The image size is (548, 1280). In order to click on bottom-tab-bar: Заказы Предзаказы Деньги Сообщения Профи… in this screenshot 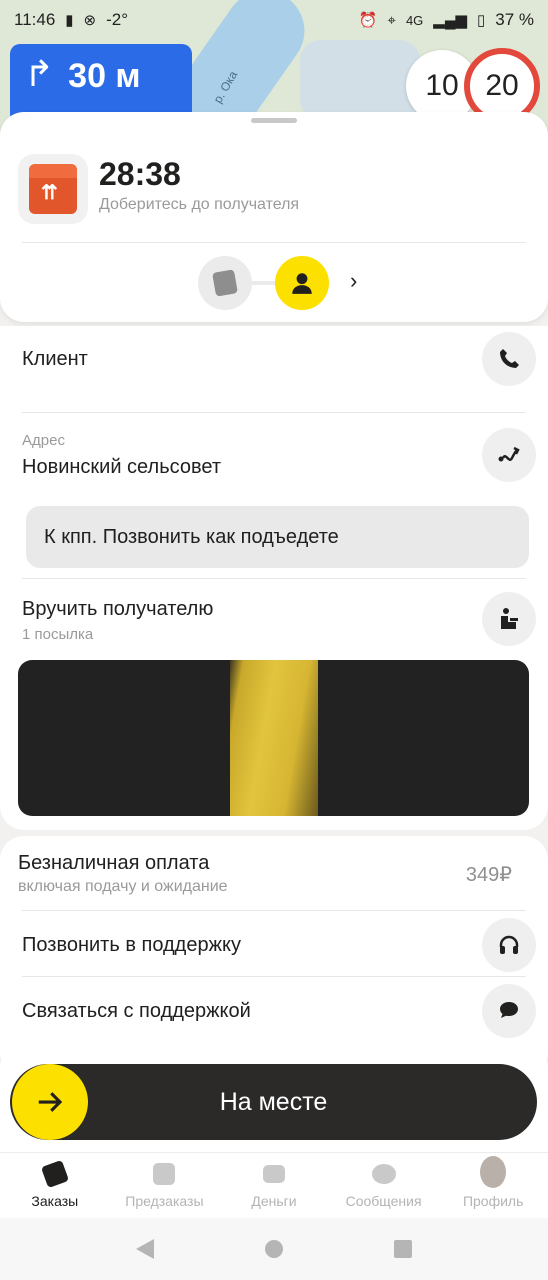, I will do `click(274, 1185)`.